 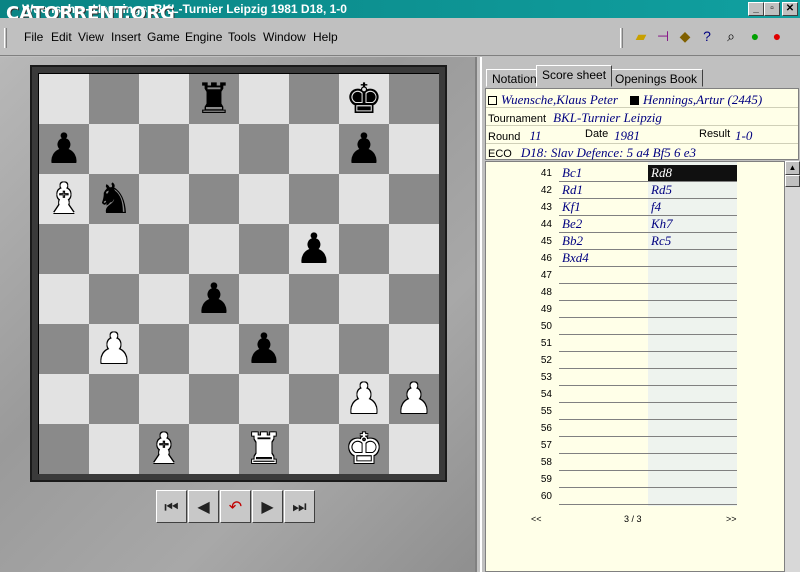 What do you see at coordinates (91, 37) in the screenshot?
I see `menu-view: View` at bounding box center [91, 37].